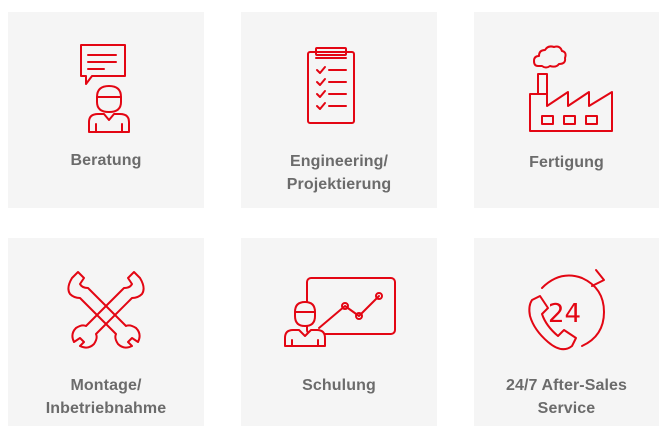 The height and width of the screenshot is (426, 659). Describe the element at coordinates (107, 88) in the screenshot. I see `consultation-icon` at that location.